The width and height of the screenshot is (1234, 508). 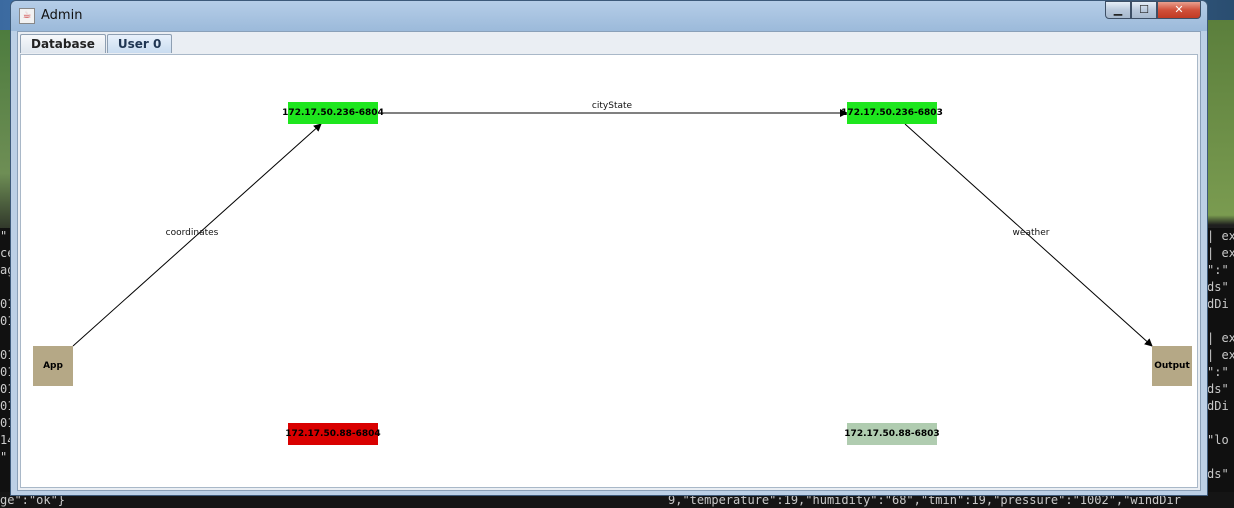 I want to click on tab-user-0: User 0, so click(x=139, y=43).